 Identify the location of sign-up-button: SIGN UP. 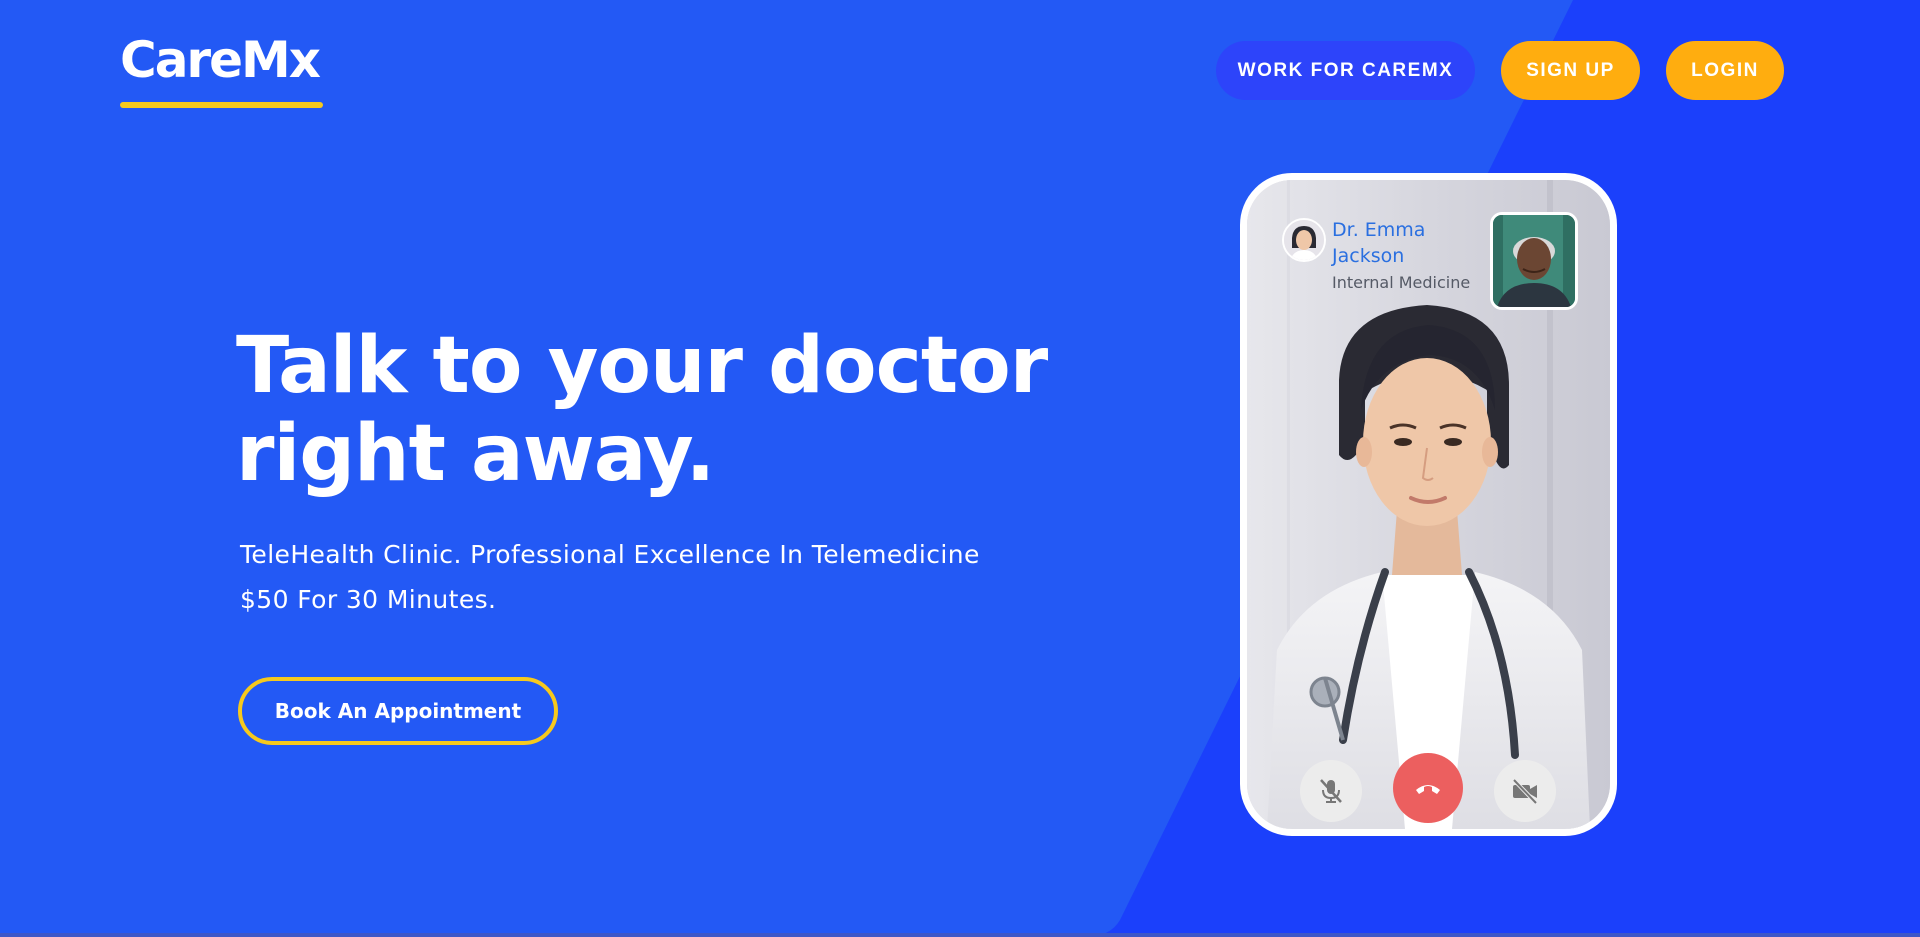
(1570, 70).